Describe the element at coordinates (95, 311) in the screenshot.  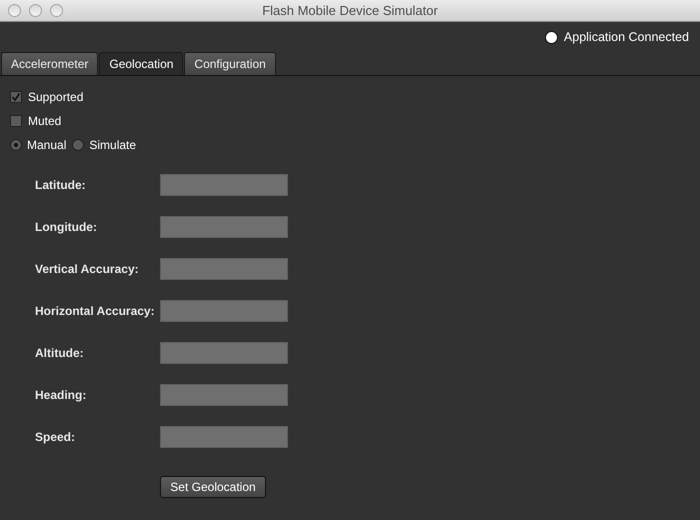
I see `field-label: Horizontal Accuracy:` at that location.